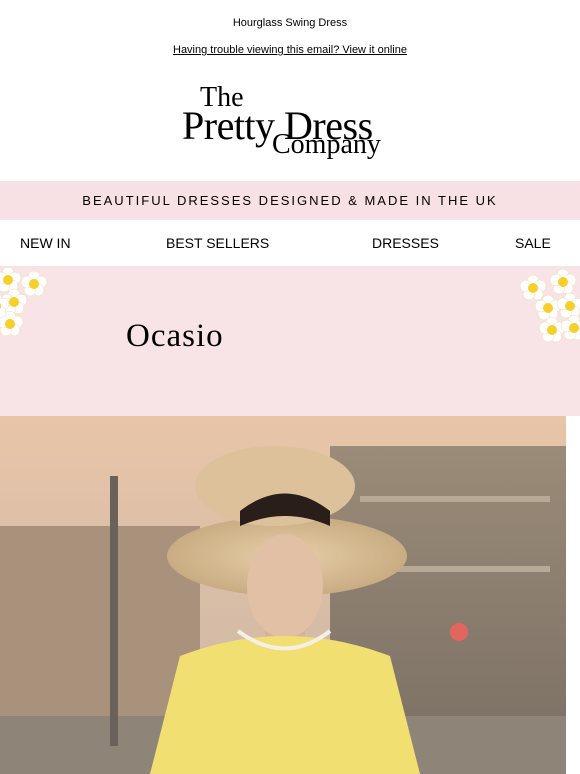 The width and height of the screenshot is (580, 774). I want to click on preheader-text: Hourglass Swing Dress, so click(290, 23).